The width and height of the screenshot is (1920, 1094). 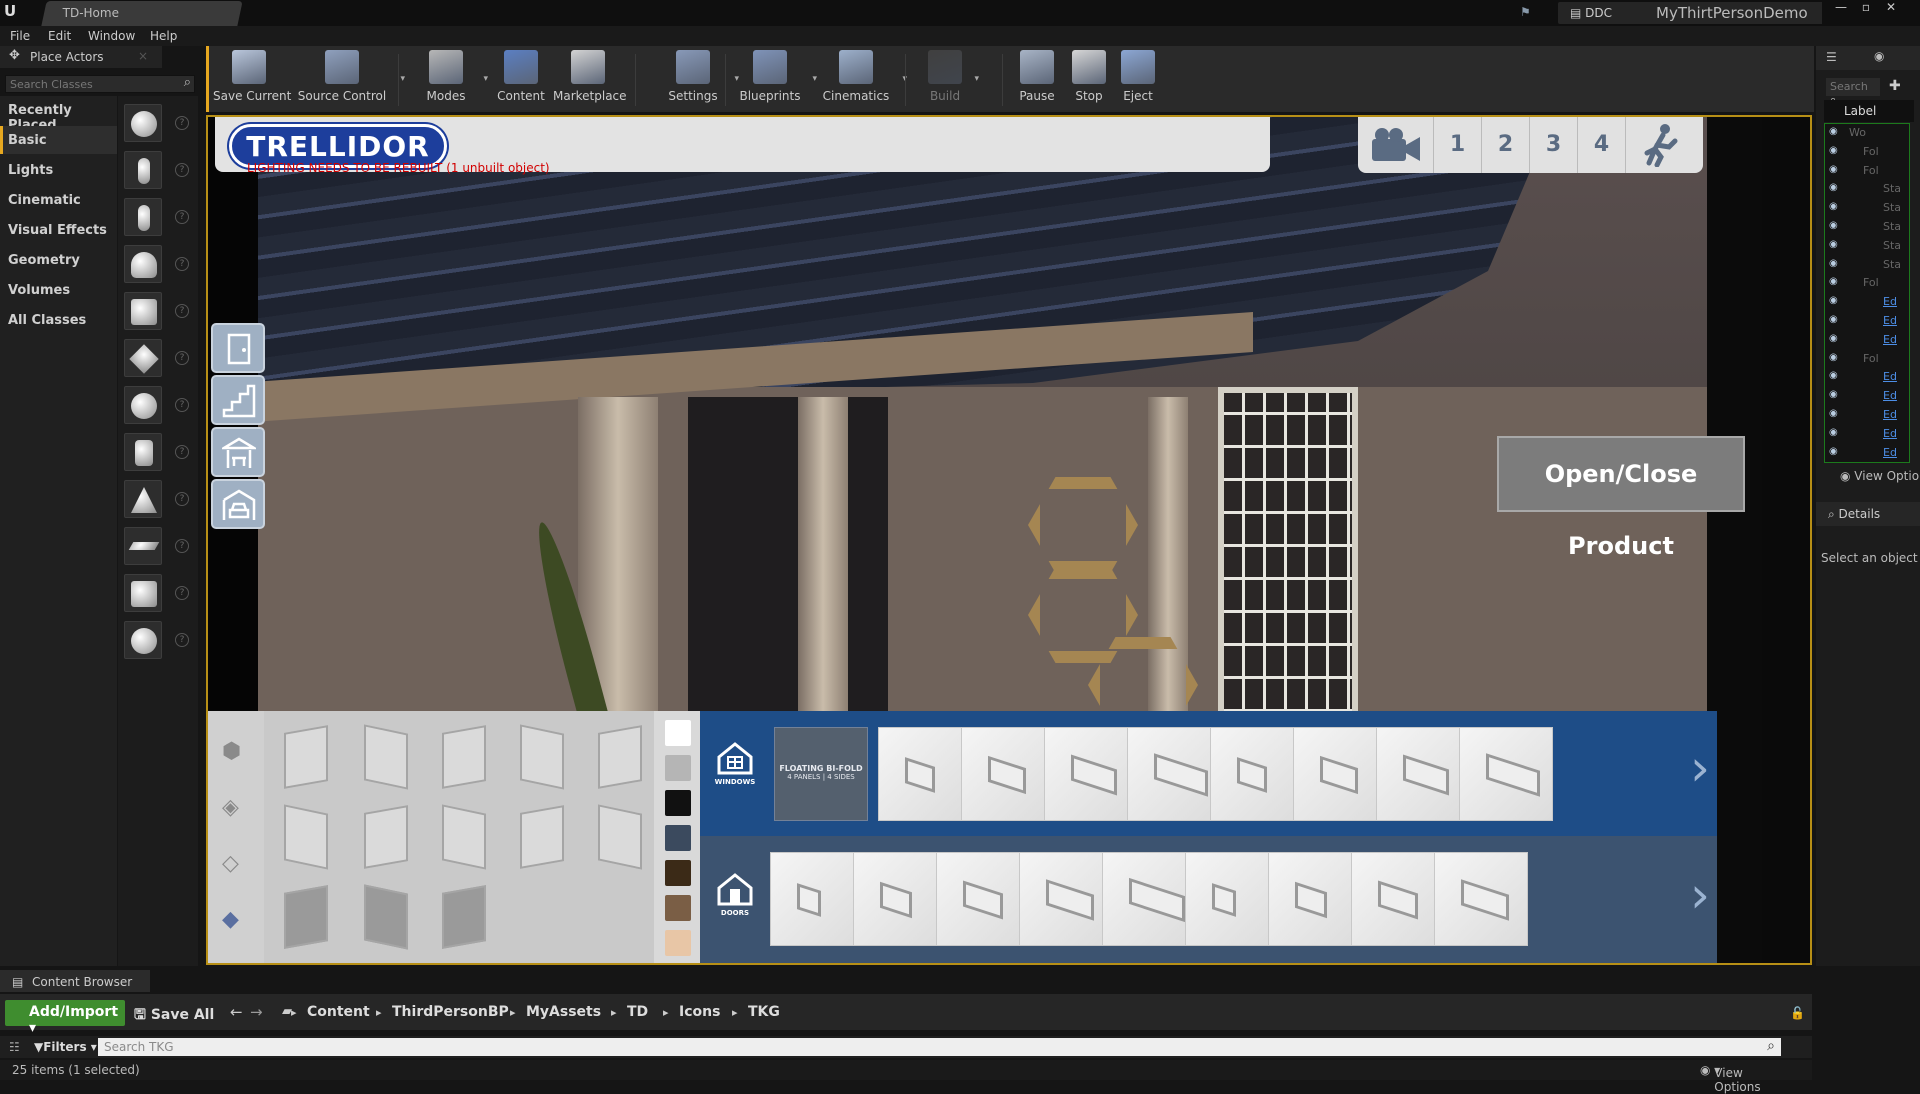 I want to click on camera-2-button: 2, so click(x=1506, y=145).